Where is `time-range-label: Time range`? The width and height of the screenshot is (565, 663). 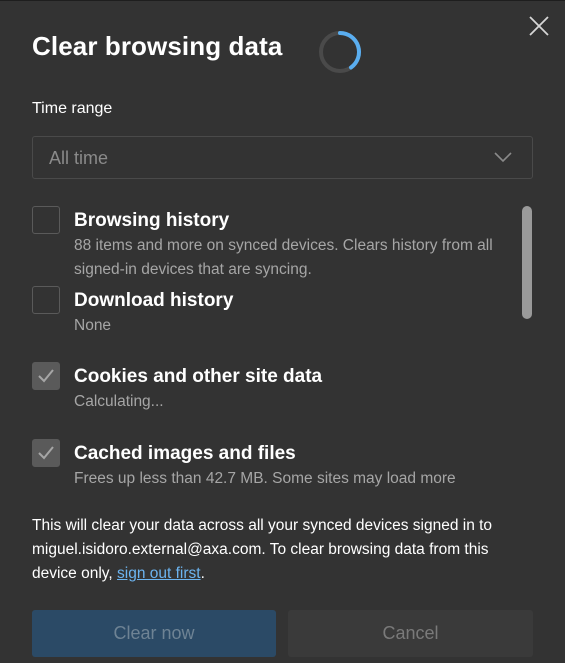 time-range-label: Time range is located at coordinates (72, 108).